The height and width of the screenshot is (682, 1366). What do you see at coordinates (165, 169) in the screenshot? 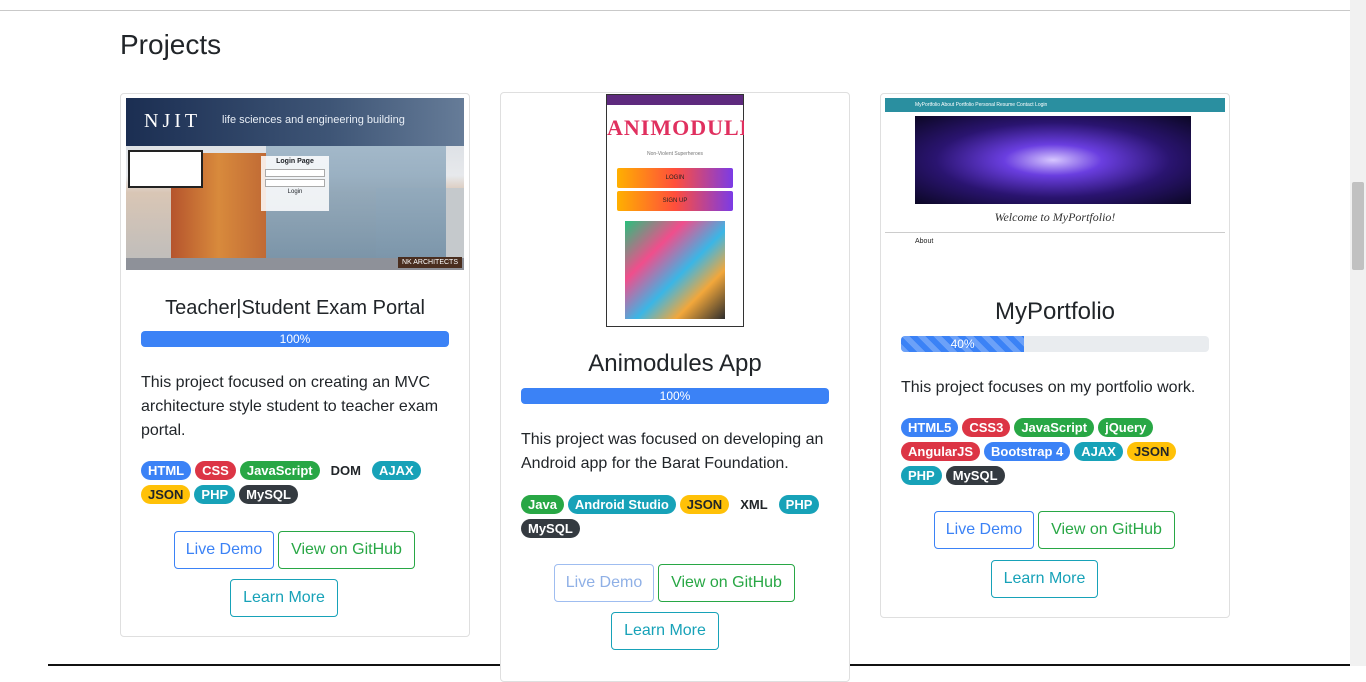
I see `info-box` at bounding box center [165, 169].